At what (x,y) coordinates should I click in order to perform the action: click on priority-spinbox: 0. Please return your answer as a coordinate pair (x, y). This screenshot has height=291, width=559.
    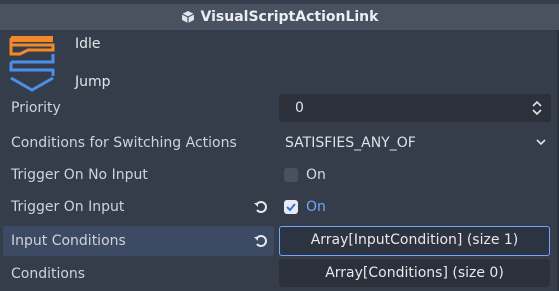
    Looking at the image, I should click on (415, 108).